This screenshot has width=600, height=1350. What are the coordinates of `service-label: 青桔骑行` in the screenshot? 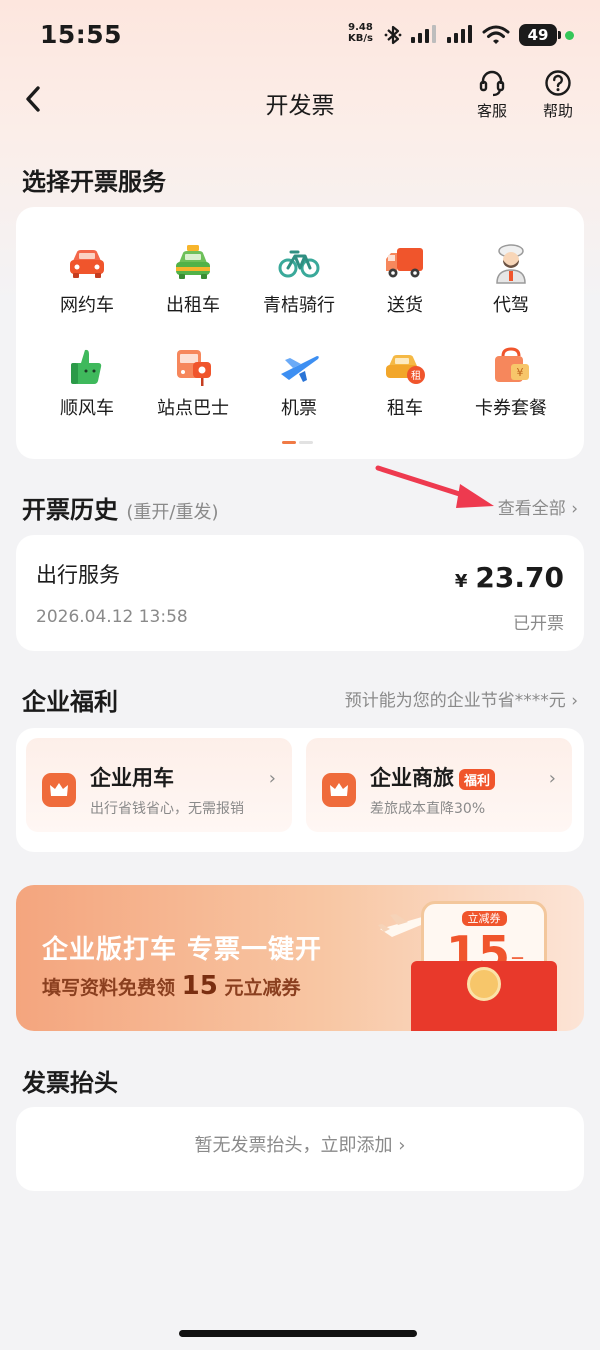 It's located at (299, 305).